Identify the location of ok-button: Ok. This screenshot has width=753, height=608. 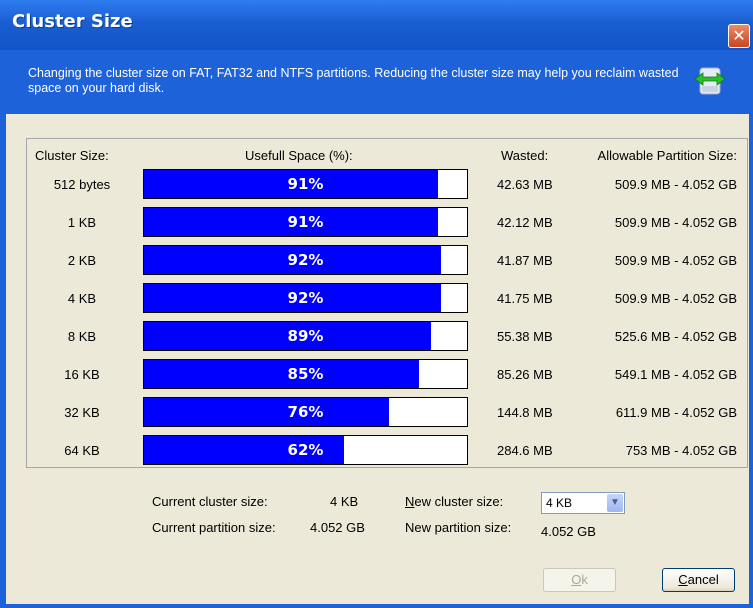
(579, 580).